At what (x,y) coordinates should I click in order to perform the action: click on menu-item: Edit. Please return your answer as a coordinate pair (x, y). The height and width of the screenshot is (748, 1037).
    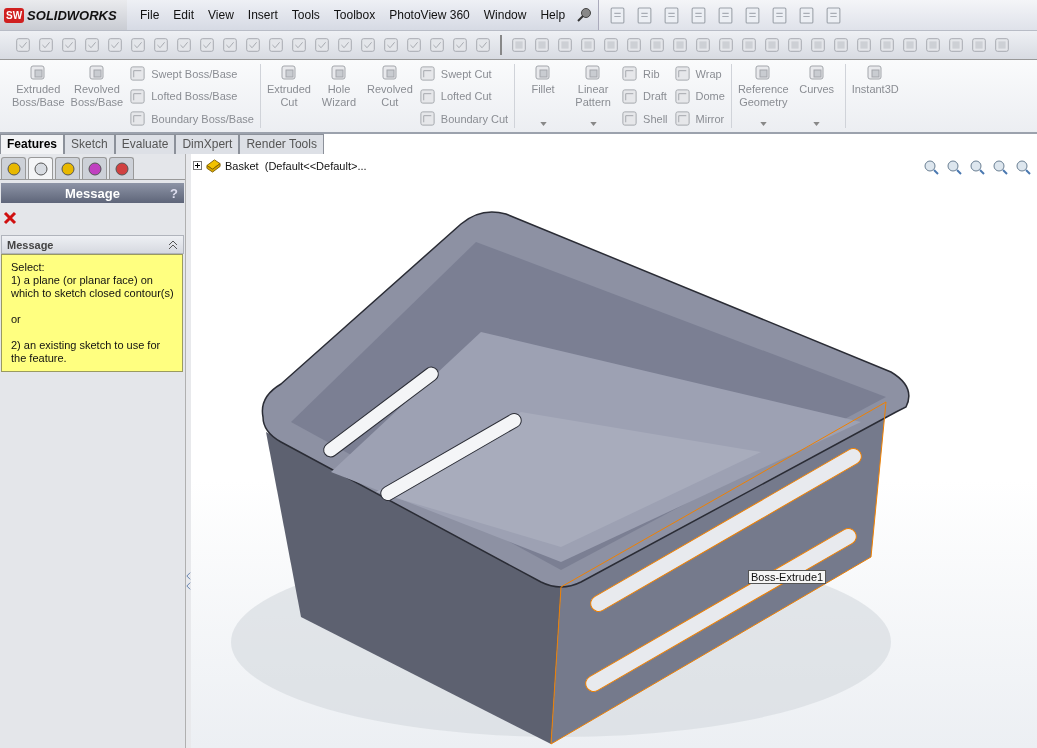
    Looking at the image, I should click on (184, 15).